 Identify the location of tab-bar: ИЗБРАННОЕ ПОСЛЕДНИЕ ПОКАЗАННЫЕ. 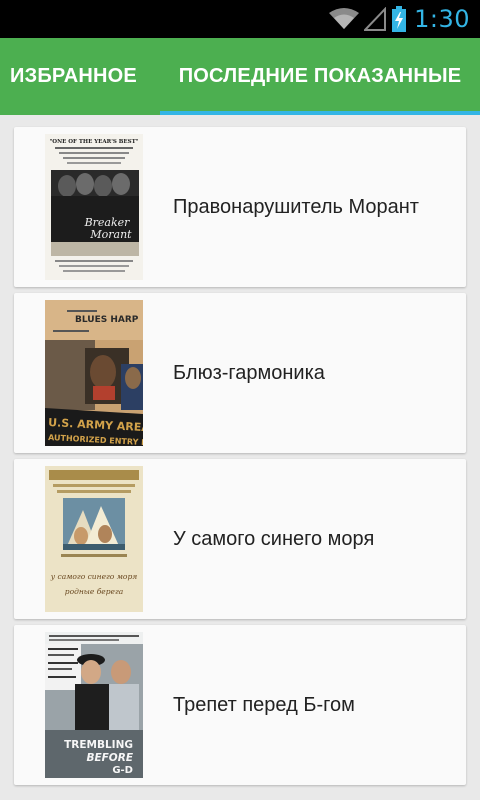
(240, 76).